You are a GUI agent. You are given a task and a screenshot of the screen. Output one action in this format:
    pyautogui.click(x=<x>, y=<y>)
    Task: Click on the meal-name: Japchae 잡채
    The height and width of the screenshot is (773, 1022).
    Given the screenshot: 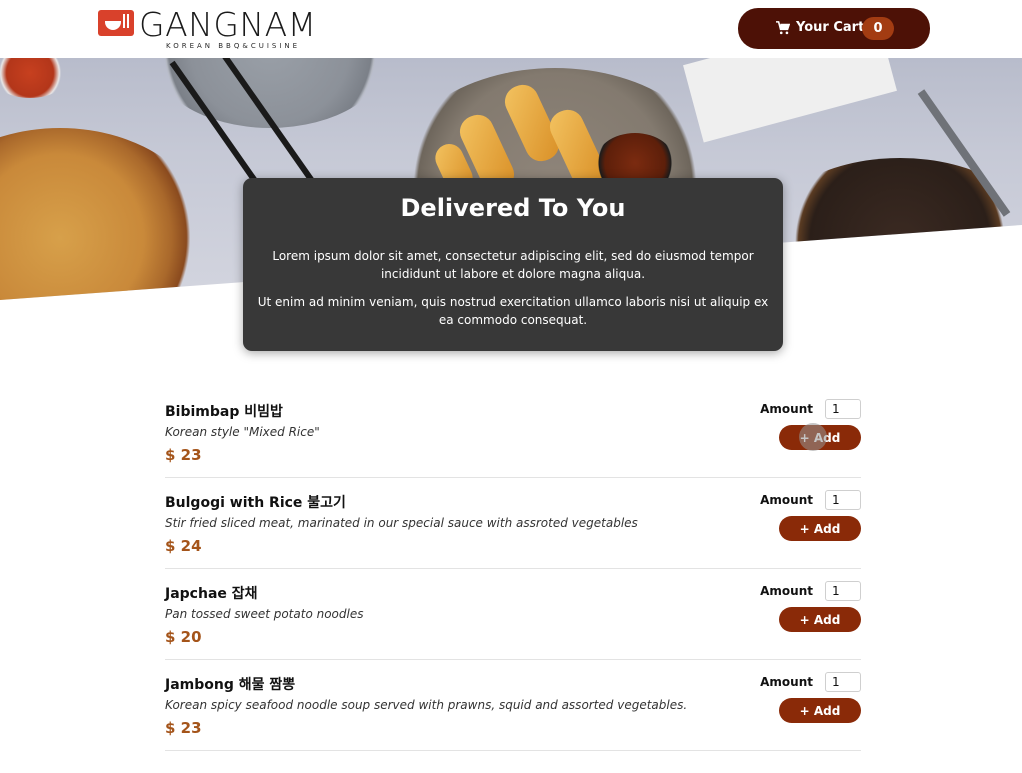 What is the action you would take?
    pyautogui.click(x=211, y=594)
    